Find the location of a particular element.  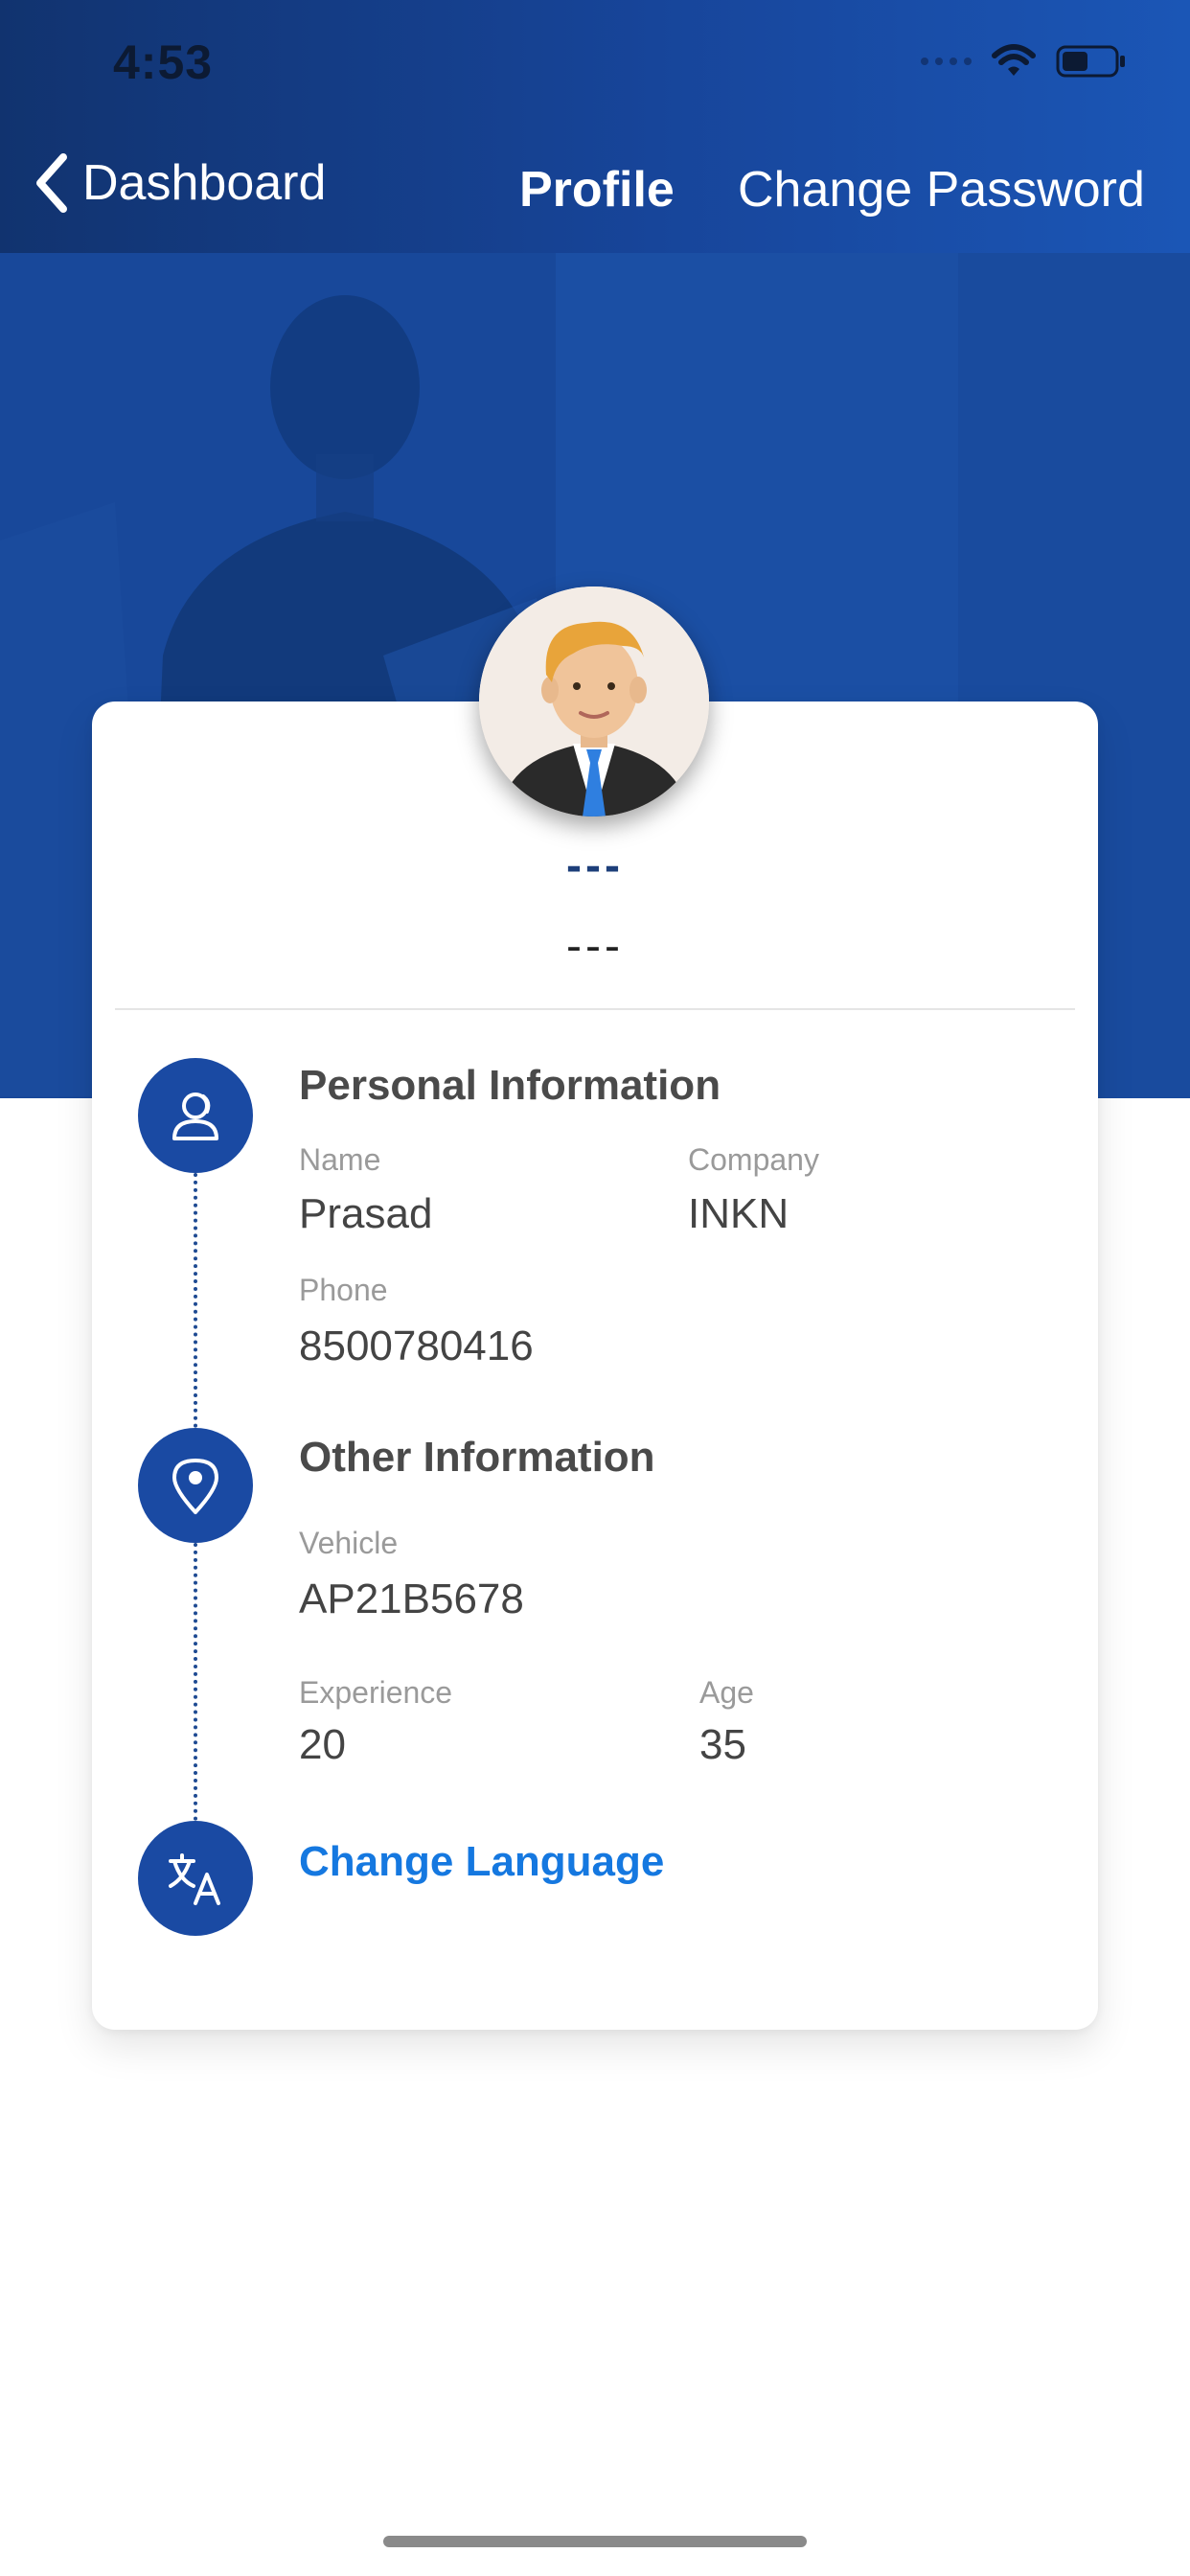

personal-info-icon-circle is located at coordinates (195, 1115).